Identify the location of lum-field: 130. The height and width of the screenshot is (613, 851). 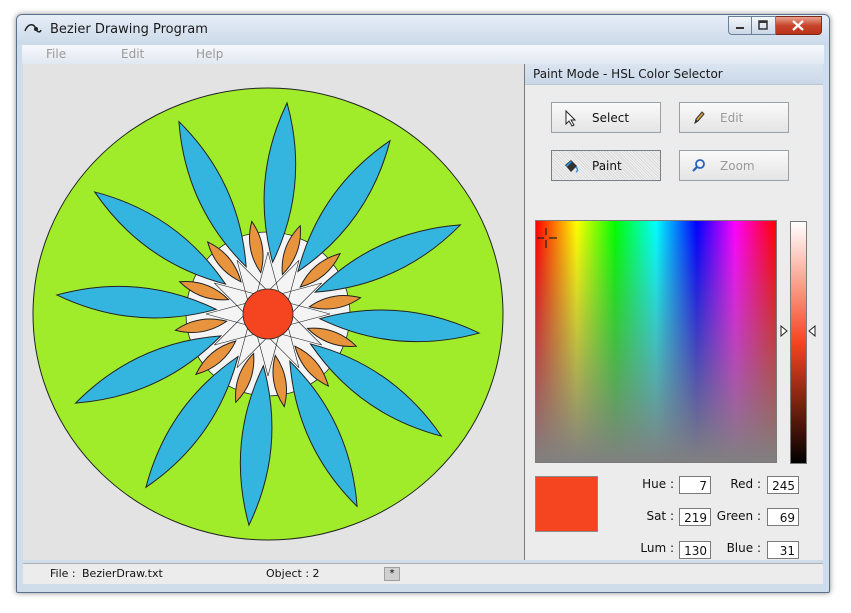
(695, 550).